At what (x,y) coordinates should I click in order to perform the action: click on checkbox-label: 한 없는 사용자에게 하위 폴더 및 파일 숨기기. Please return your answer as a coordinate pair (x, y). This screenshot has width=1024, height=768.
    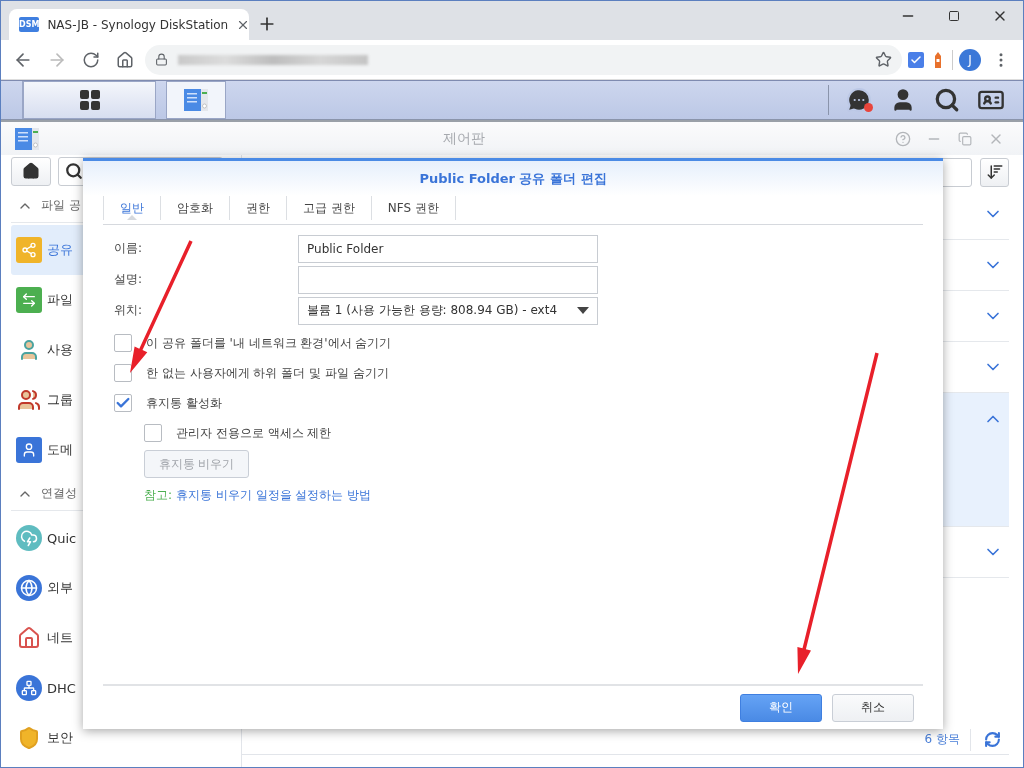
    Looking at the image, I should click on (267, 373).